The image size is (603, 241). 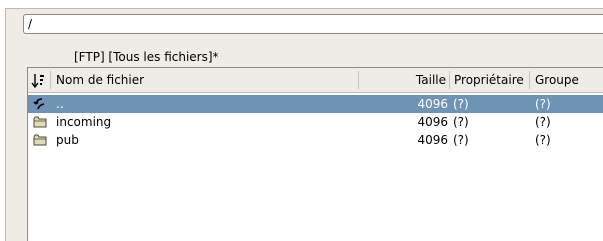 I want to click on sort-descending-icon, so click(x=39, y=81).